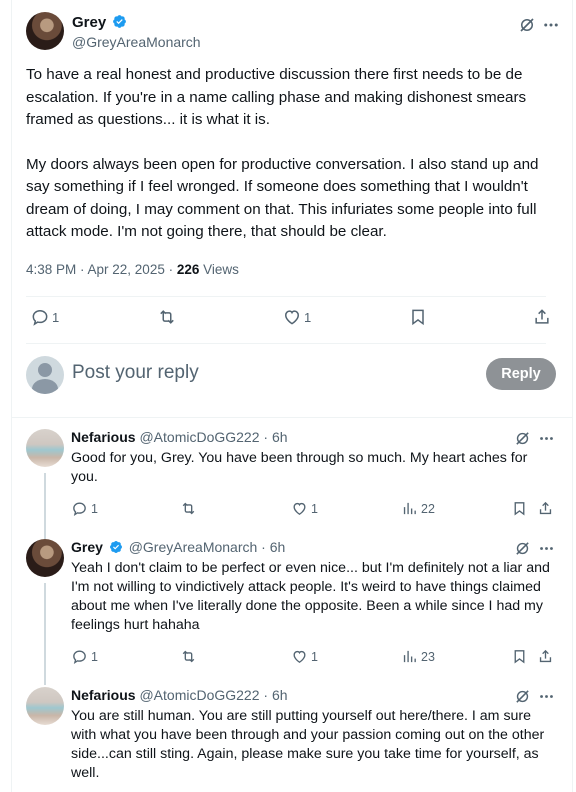 The width and height of the screenshot is (576, 792). I want to click on reply-header: Grey @GreyAreaMonarch · 6h, so click(178, 547).